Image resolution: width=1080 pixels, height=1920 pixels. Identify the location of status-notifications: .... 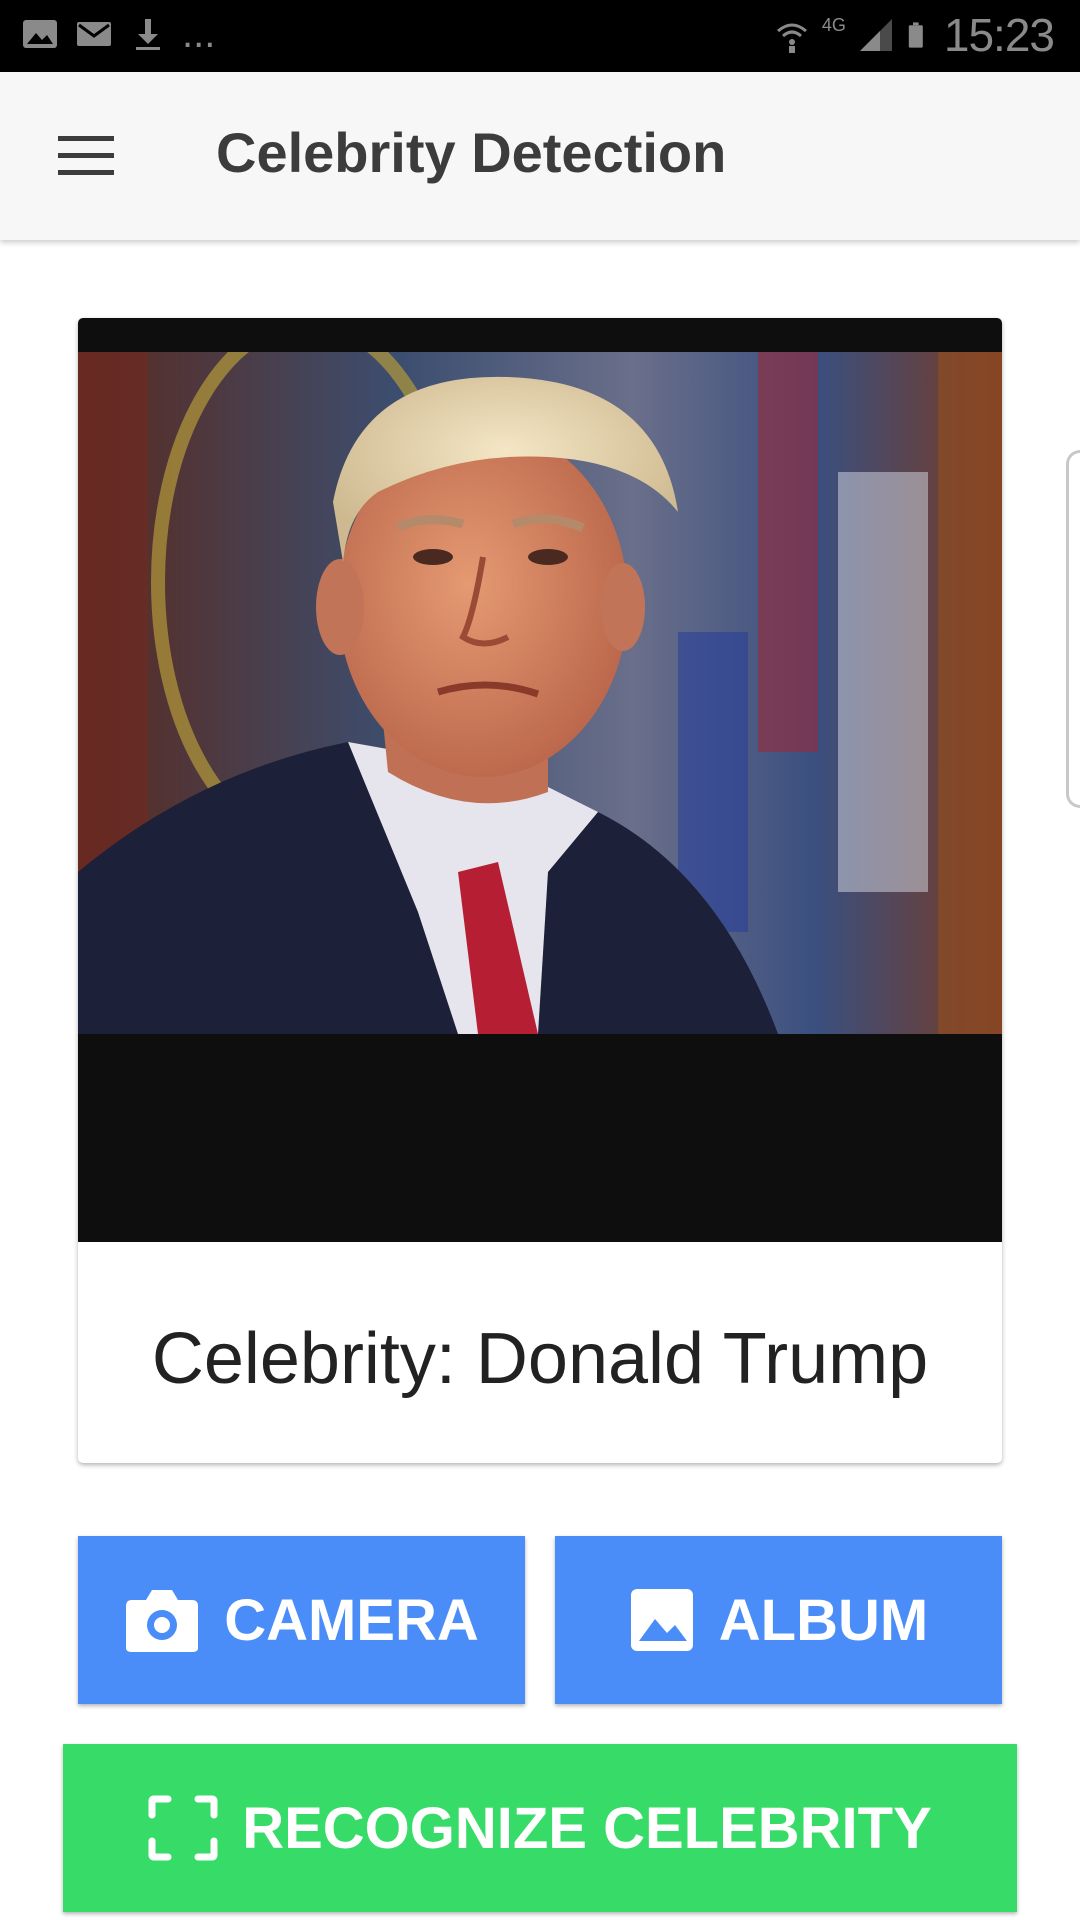
(117, 34).